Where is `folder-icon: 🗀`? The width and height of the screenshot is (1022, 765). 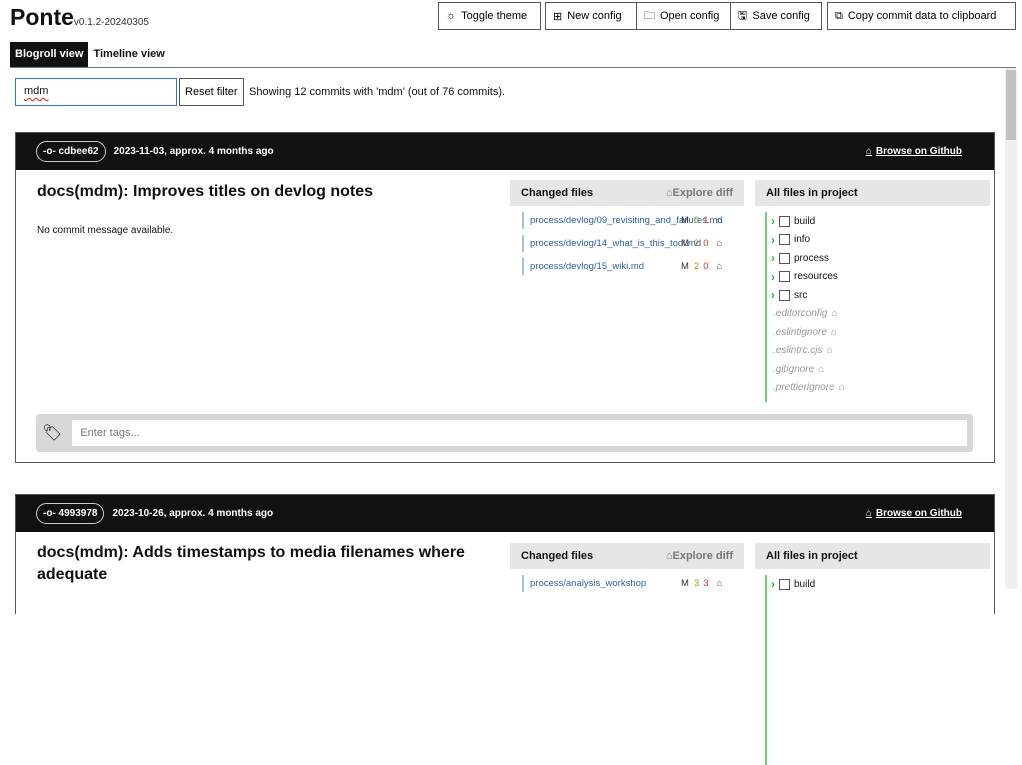
folder-icon: 🗀 is located at coordinates (649, 15).